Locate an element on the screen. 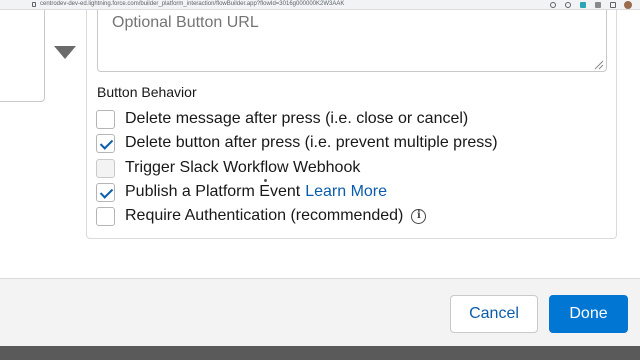  learn-more-link: Learn More is located at coordinates (346, 192).